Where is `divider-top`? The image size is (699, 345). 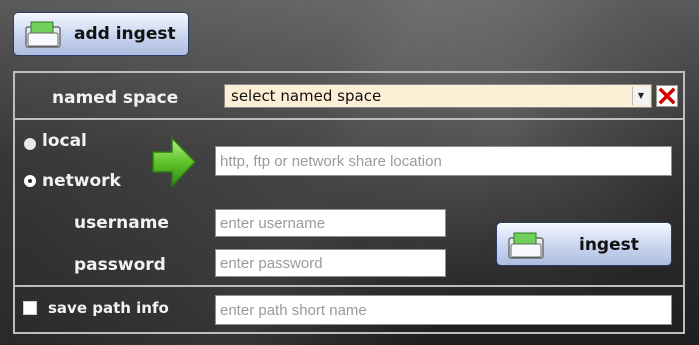
divider-top is located at coordinates (349, 119).